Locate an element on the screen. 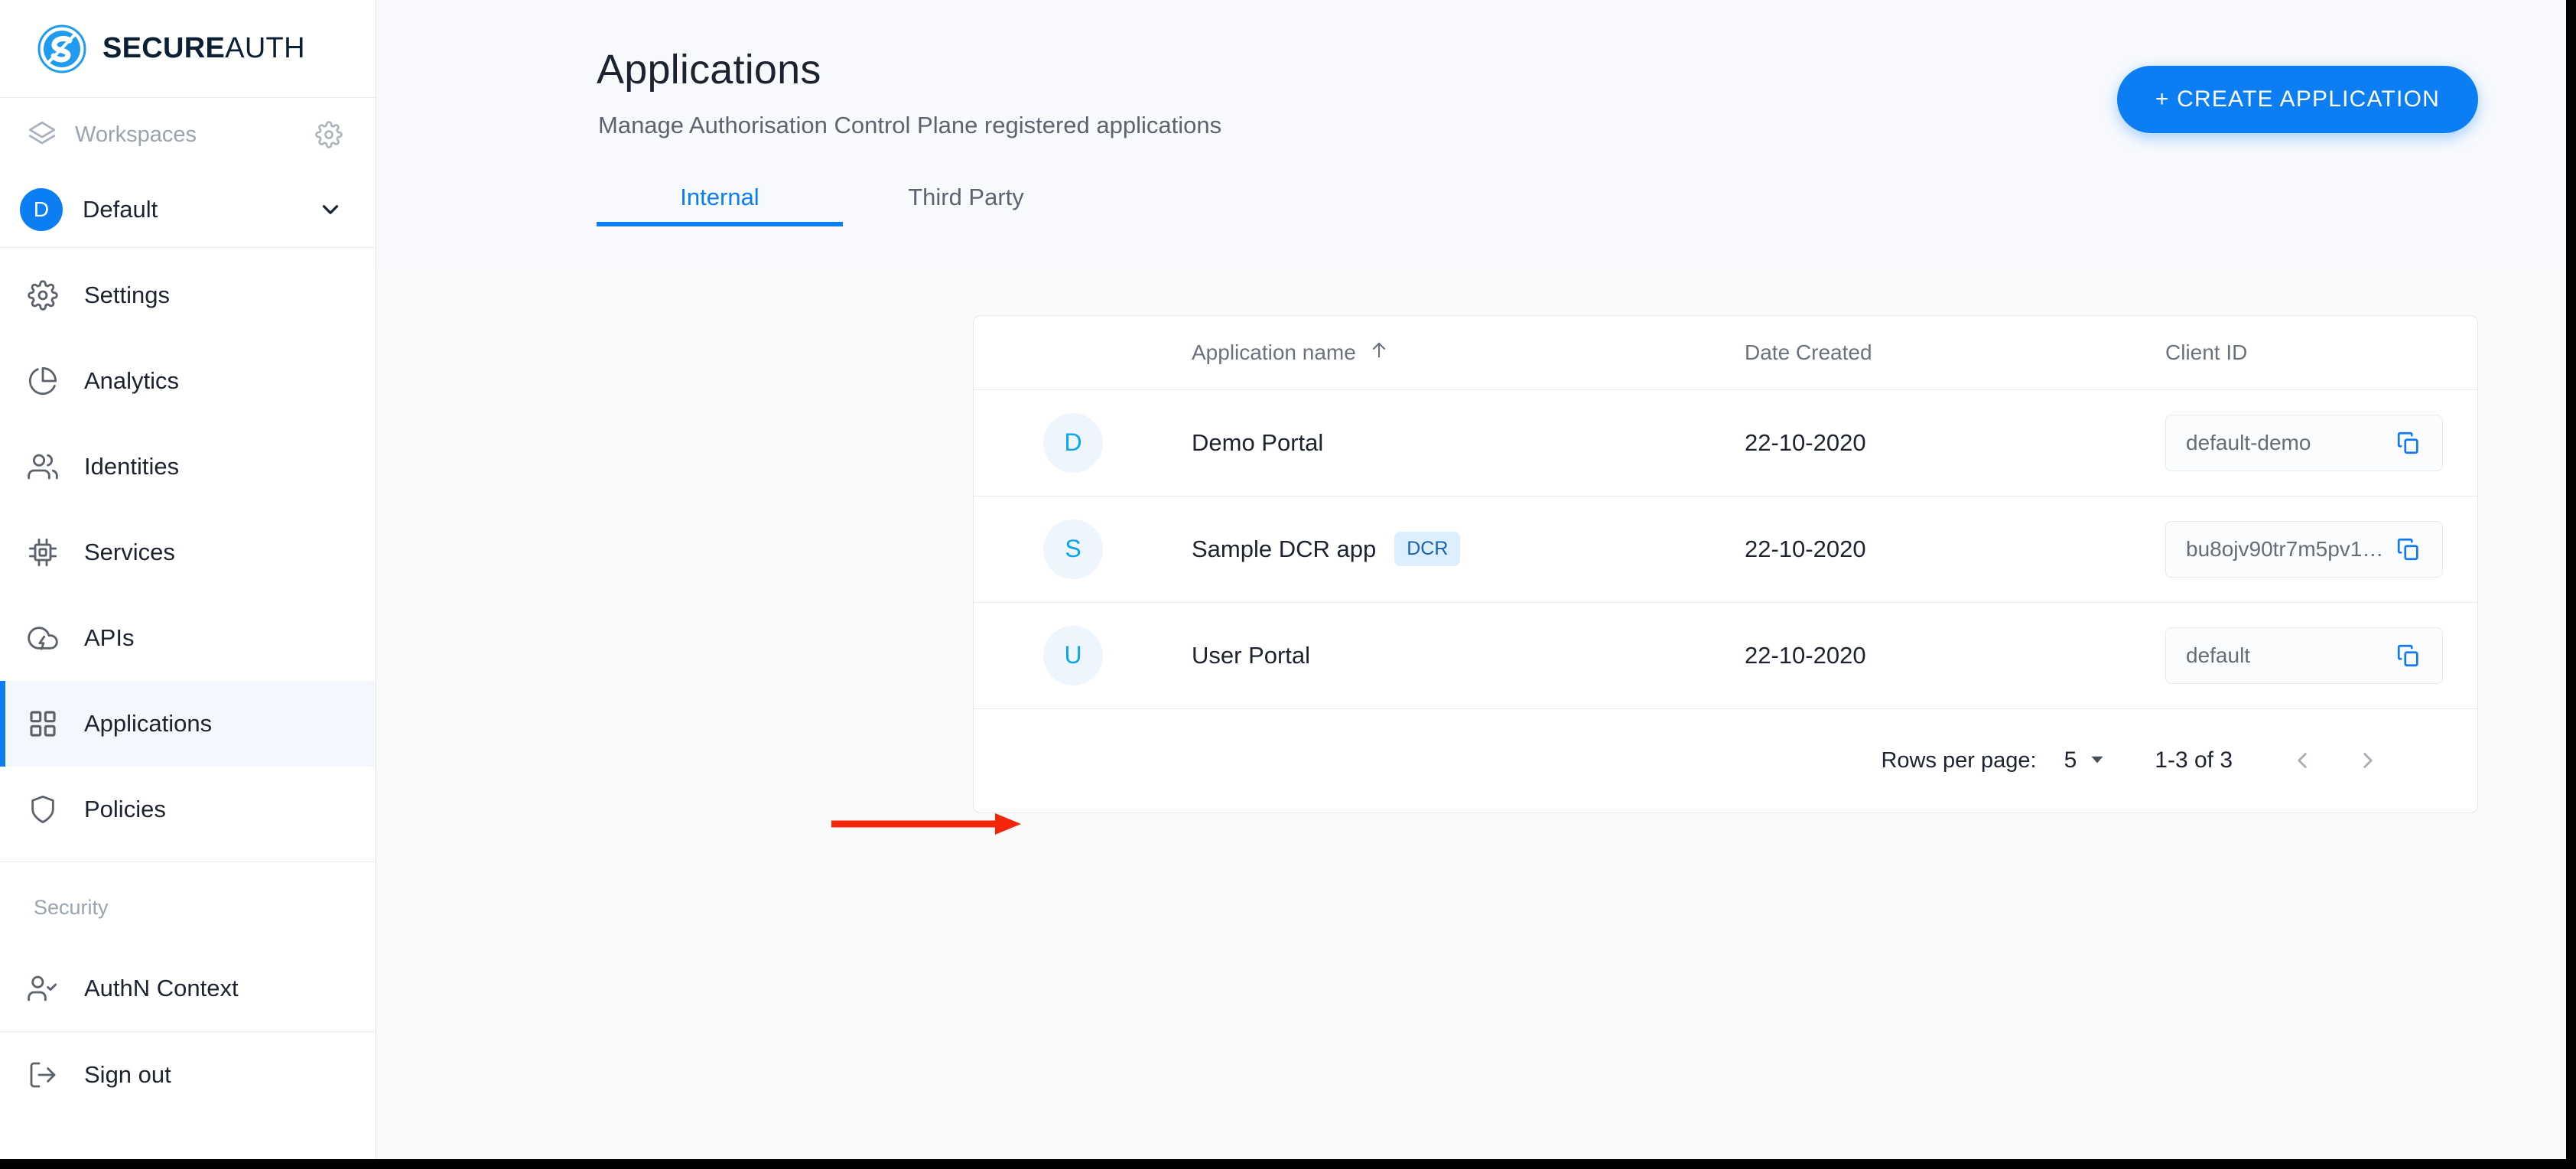 This screenshot has height=1169, width=2576. sidebar-item-apis: APIs is located at coordinates (188, 638).